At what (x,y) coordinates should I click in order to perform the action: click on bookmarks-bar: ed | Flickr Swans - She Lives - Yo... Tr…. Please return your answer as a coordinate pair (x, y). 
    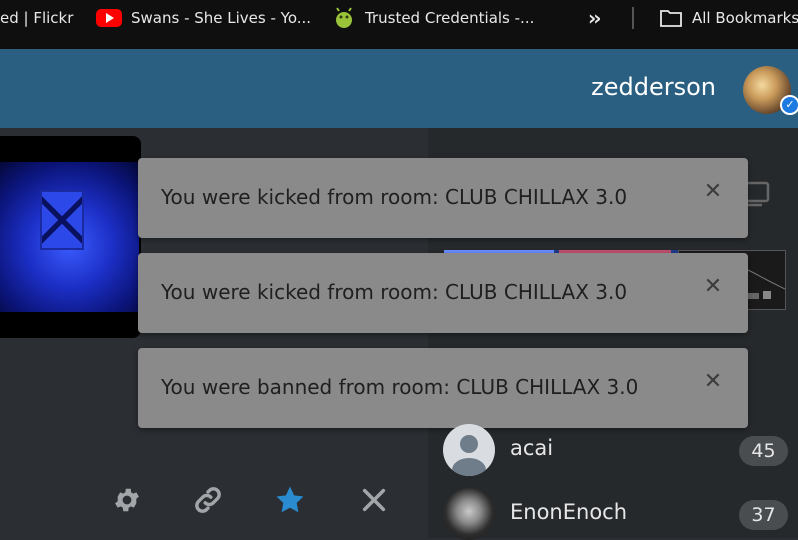
    Looking at the image, I should click on (399, 24).